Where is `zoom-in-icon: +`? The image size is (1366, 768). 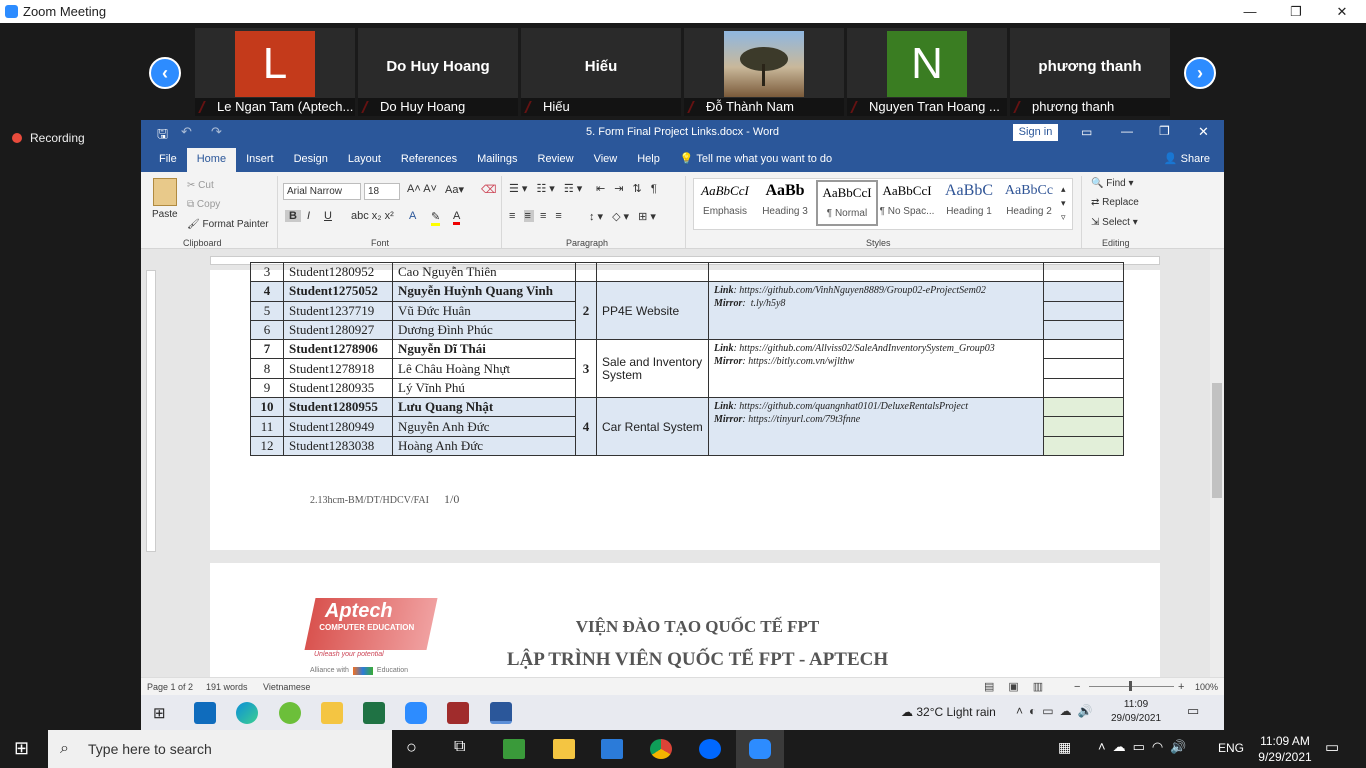
zoom-in-icon: + is located at coordinates (1181, 687).